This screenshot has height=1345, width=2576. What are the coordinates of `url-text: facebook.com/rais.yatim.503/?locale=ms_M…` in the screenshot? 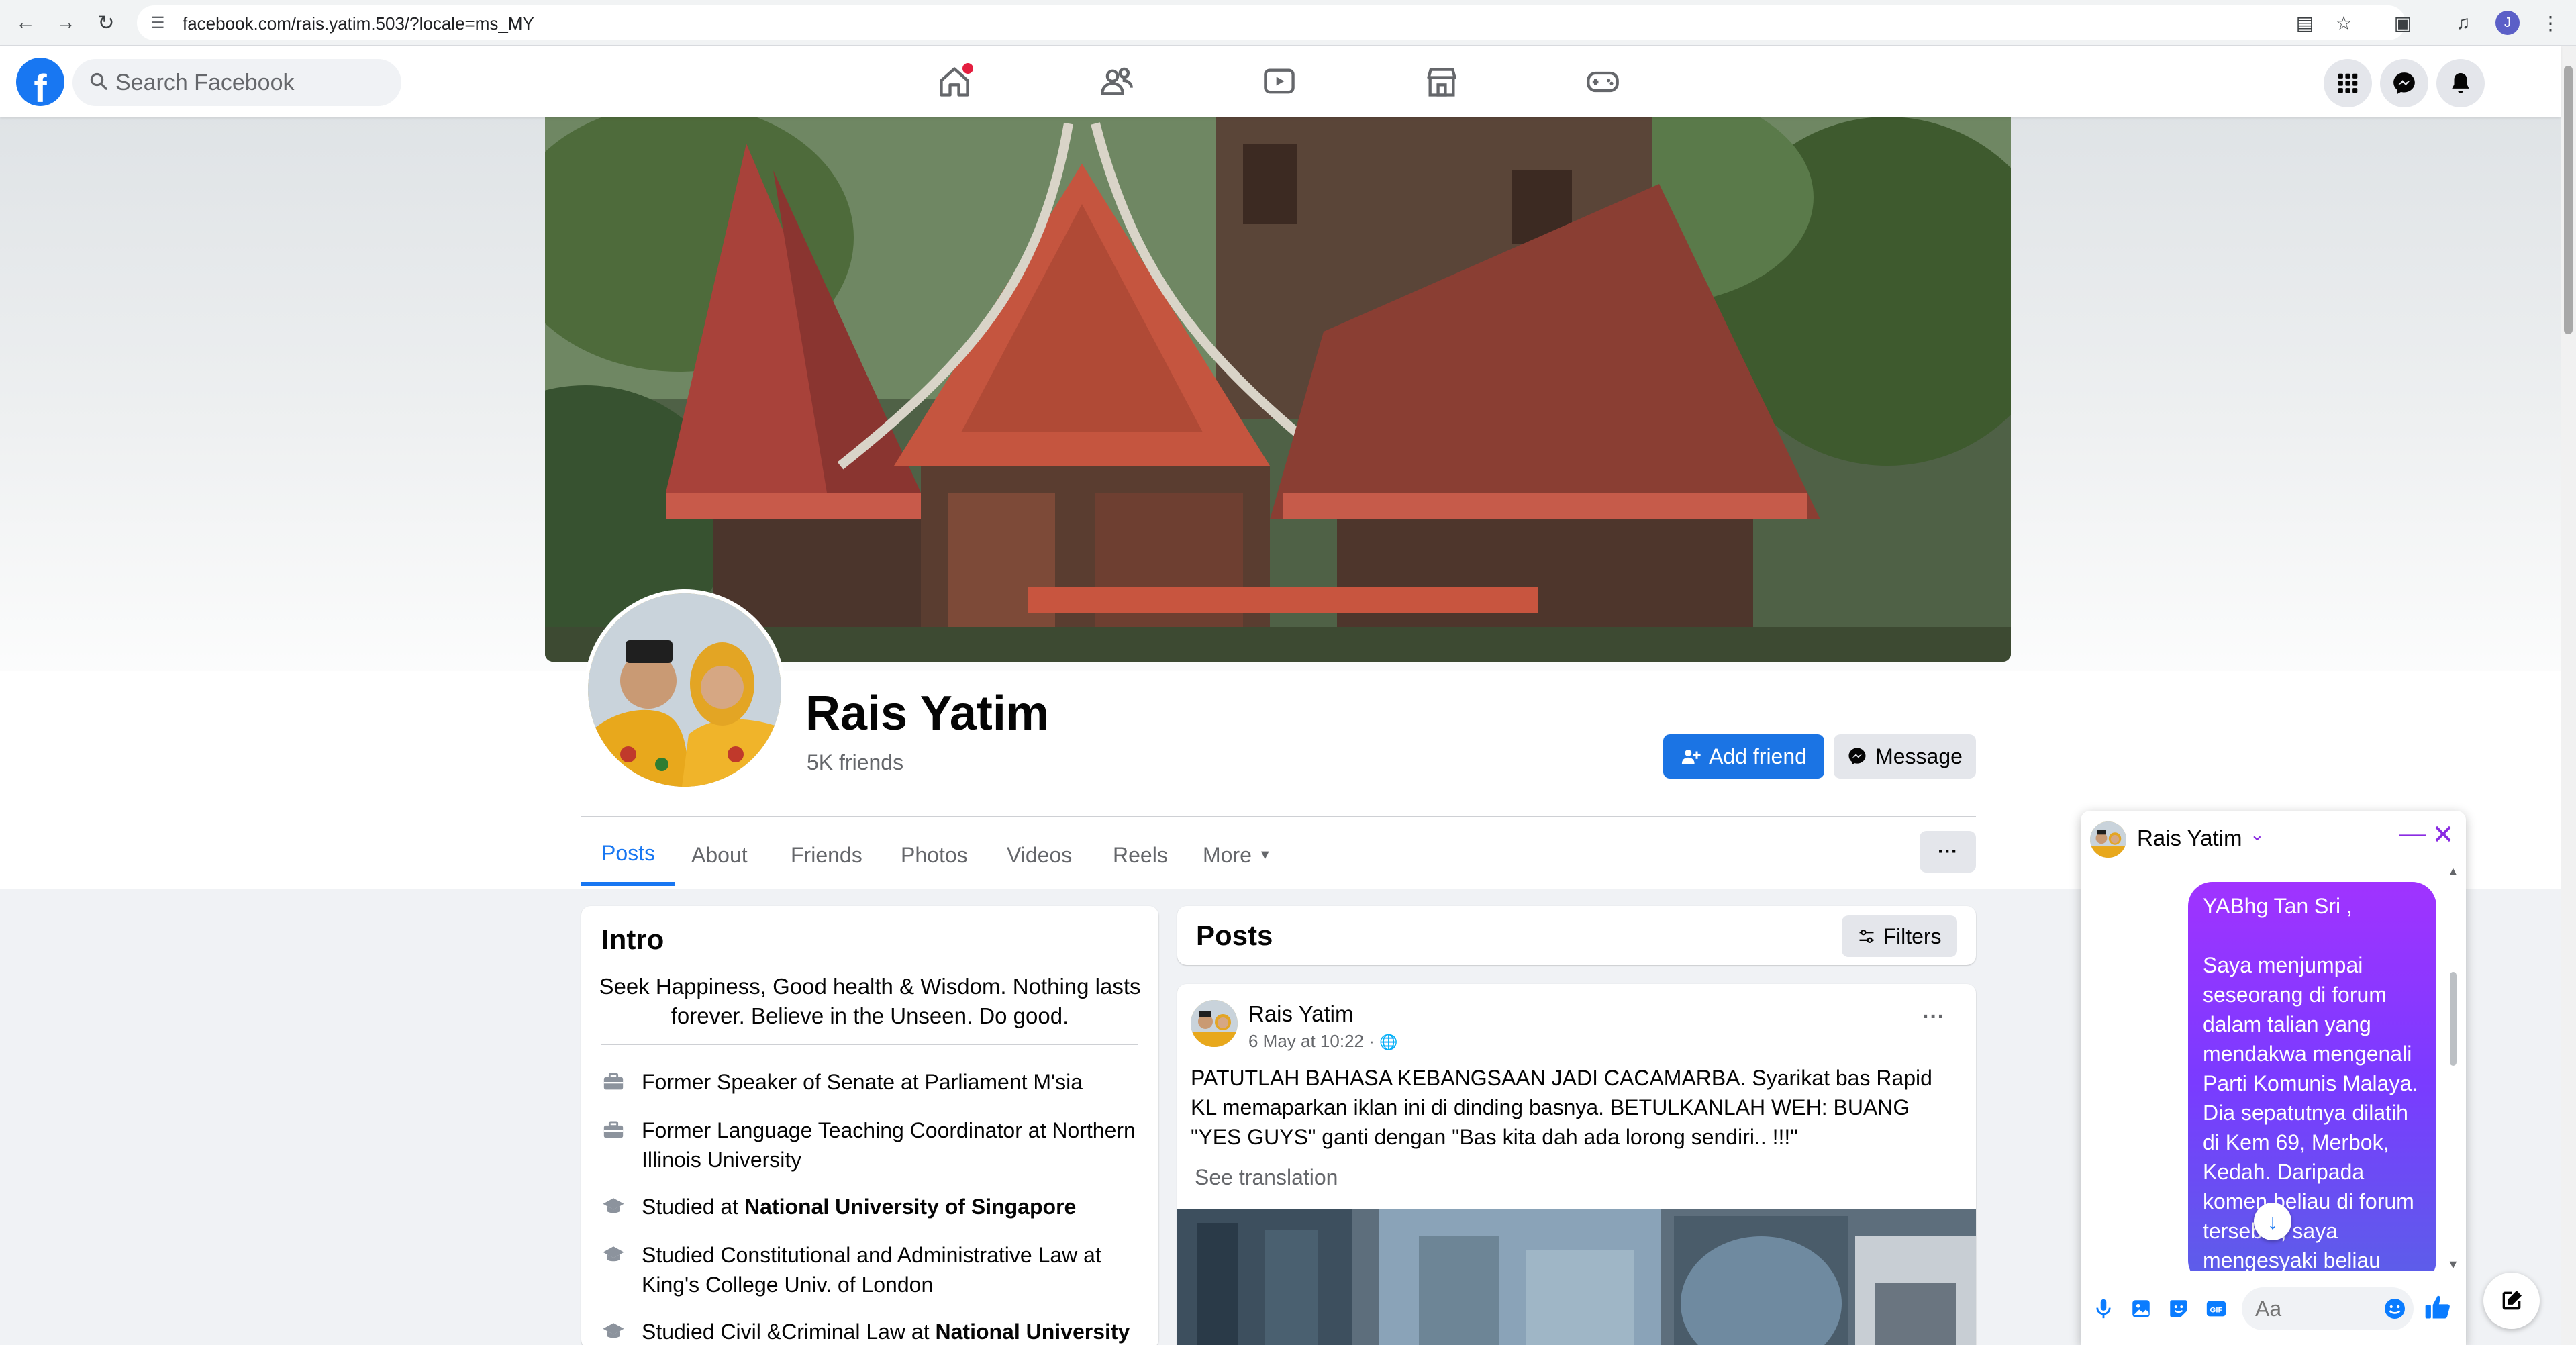 It's located at (358, 23).